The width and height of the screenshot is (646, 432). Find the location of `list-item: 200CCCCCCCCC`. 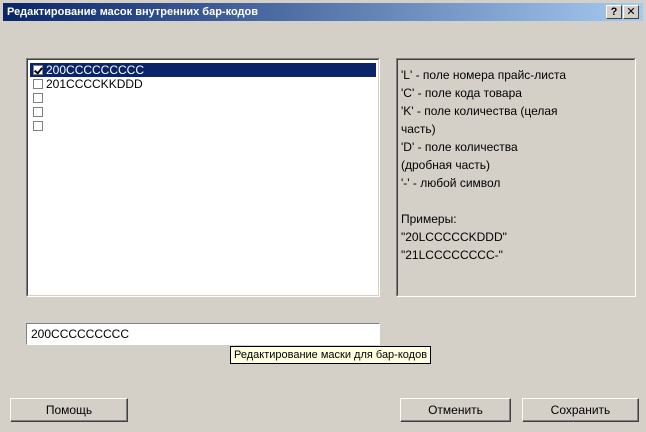

list-item: 200CCCCCCCCC is located at coordinates (203, 70).